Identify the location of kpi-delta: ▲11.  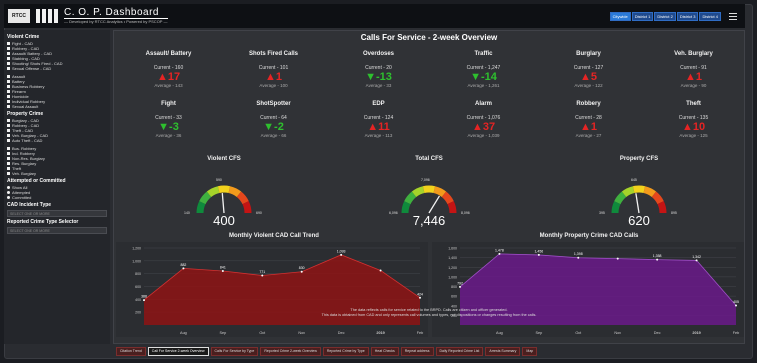
(378, 127).